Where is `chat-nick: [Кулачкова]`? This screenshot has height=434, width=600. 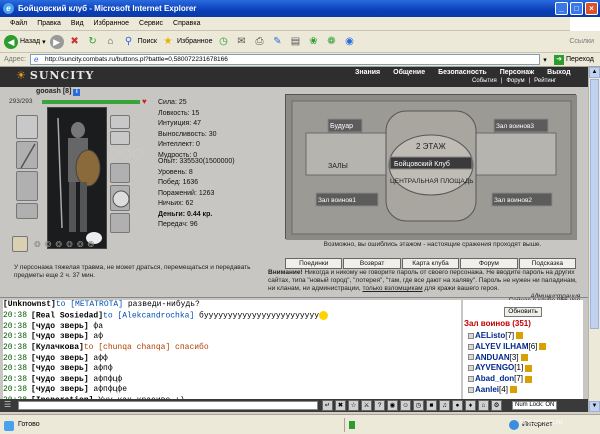
chat-nick: [Кулачкова] is located at coordinates (57, 347).